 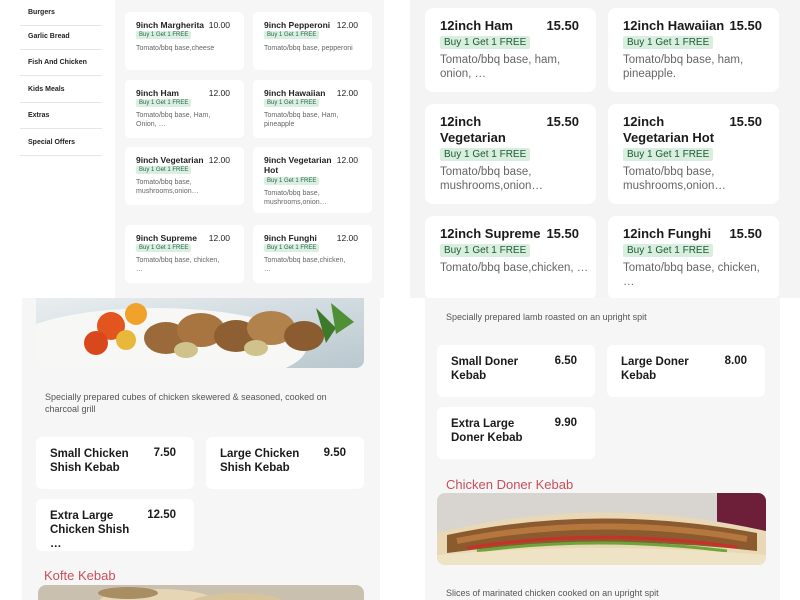 What do you see at coordinates (669, 129) in the screenshot?
I see `item-name: 12inch Vegetarian Hot` at bounding box center [669, 129].